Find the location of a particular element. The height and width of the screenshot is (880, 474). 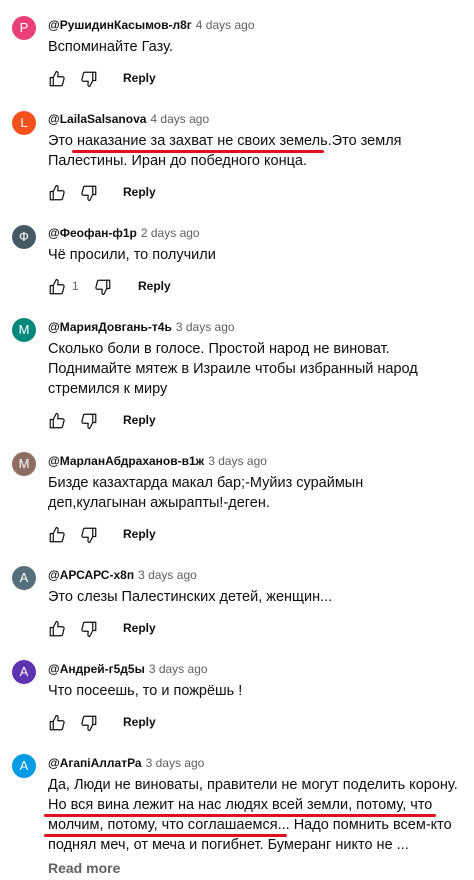

comment-header: @РушидинКасымов-л8г 4 days ago is located at coordinates (151, 25).